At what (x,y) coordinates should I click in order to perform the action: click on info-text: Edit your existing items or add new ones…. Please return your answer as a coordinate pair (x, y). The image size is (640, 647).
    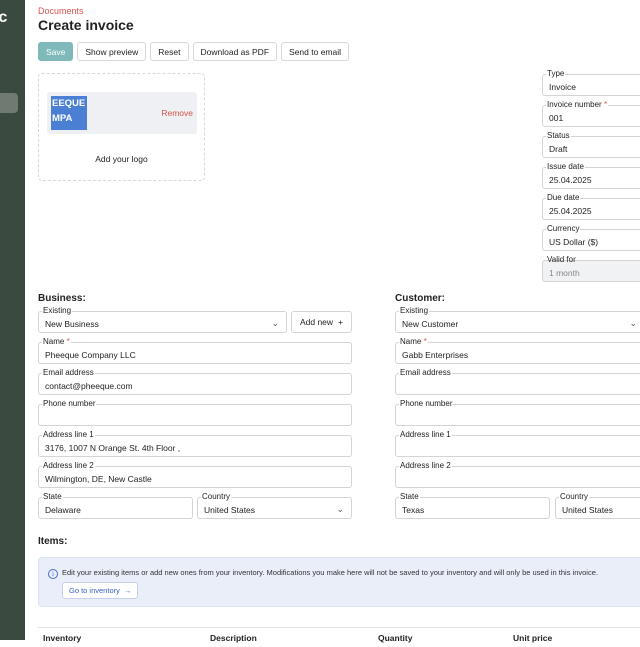
    Looking at the image, I should click on (330, 572).